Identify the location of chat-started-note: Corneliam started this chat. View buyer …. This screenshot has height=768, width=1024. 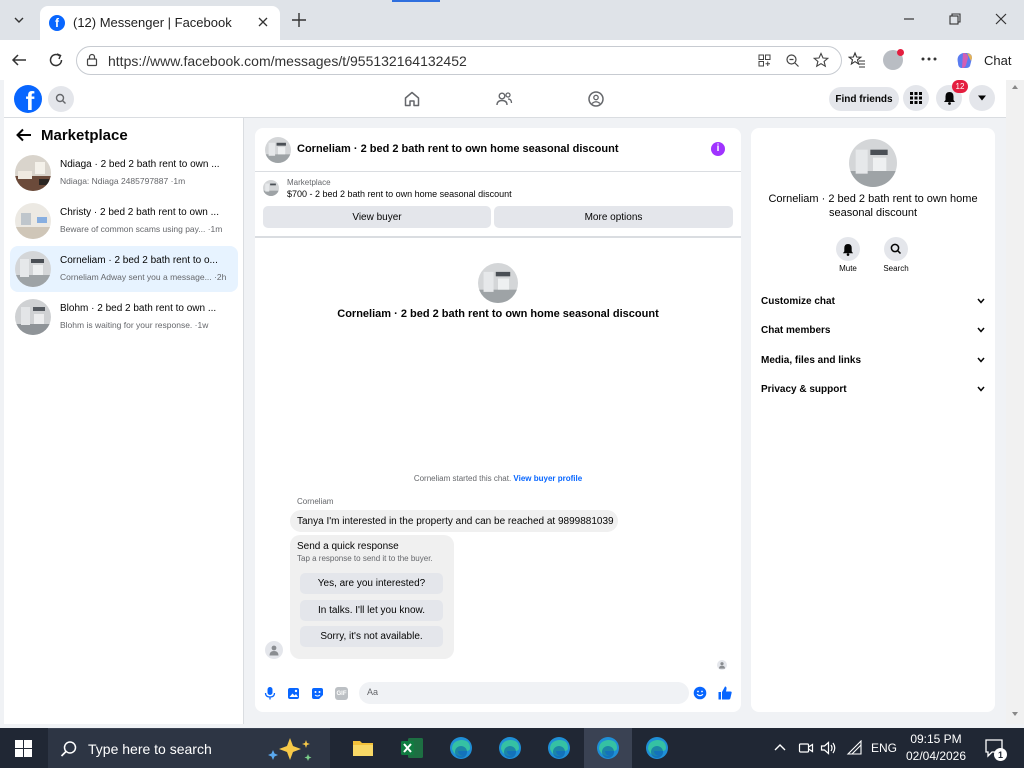
(498, 478).